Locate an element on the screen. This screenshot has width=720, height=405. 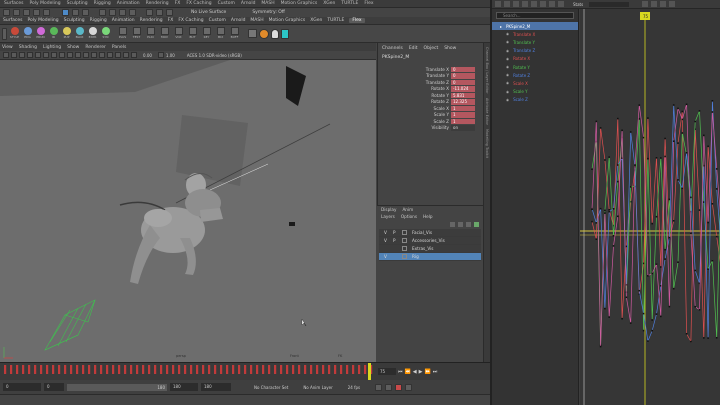
shelf-button-syn: SYN is located at coordinates (105, 33).